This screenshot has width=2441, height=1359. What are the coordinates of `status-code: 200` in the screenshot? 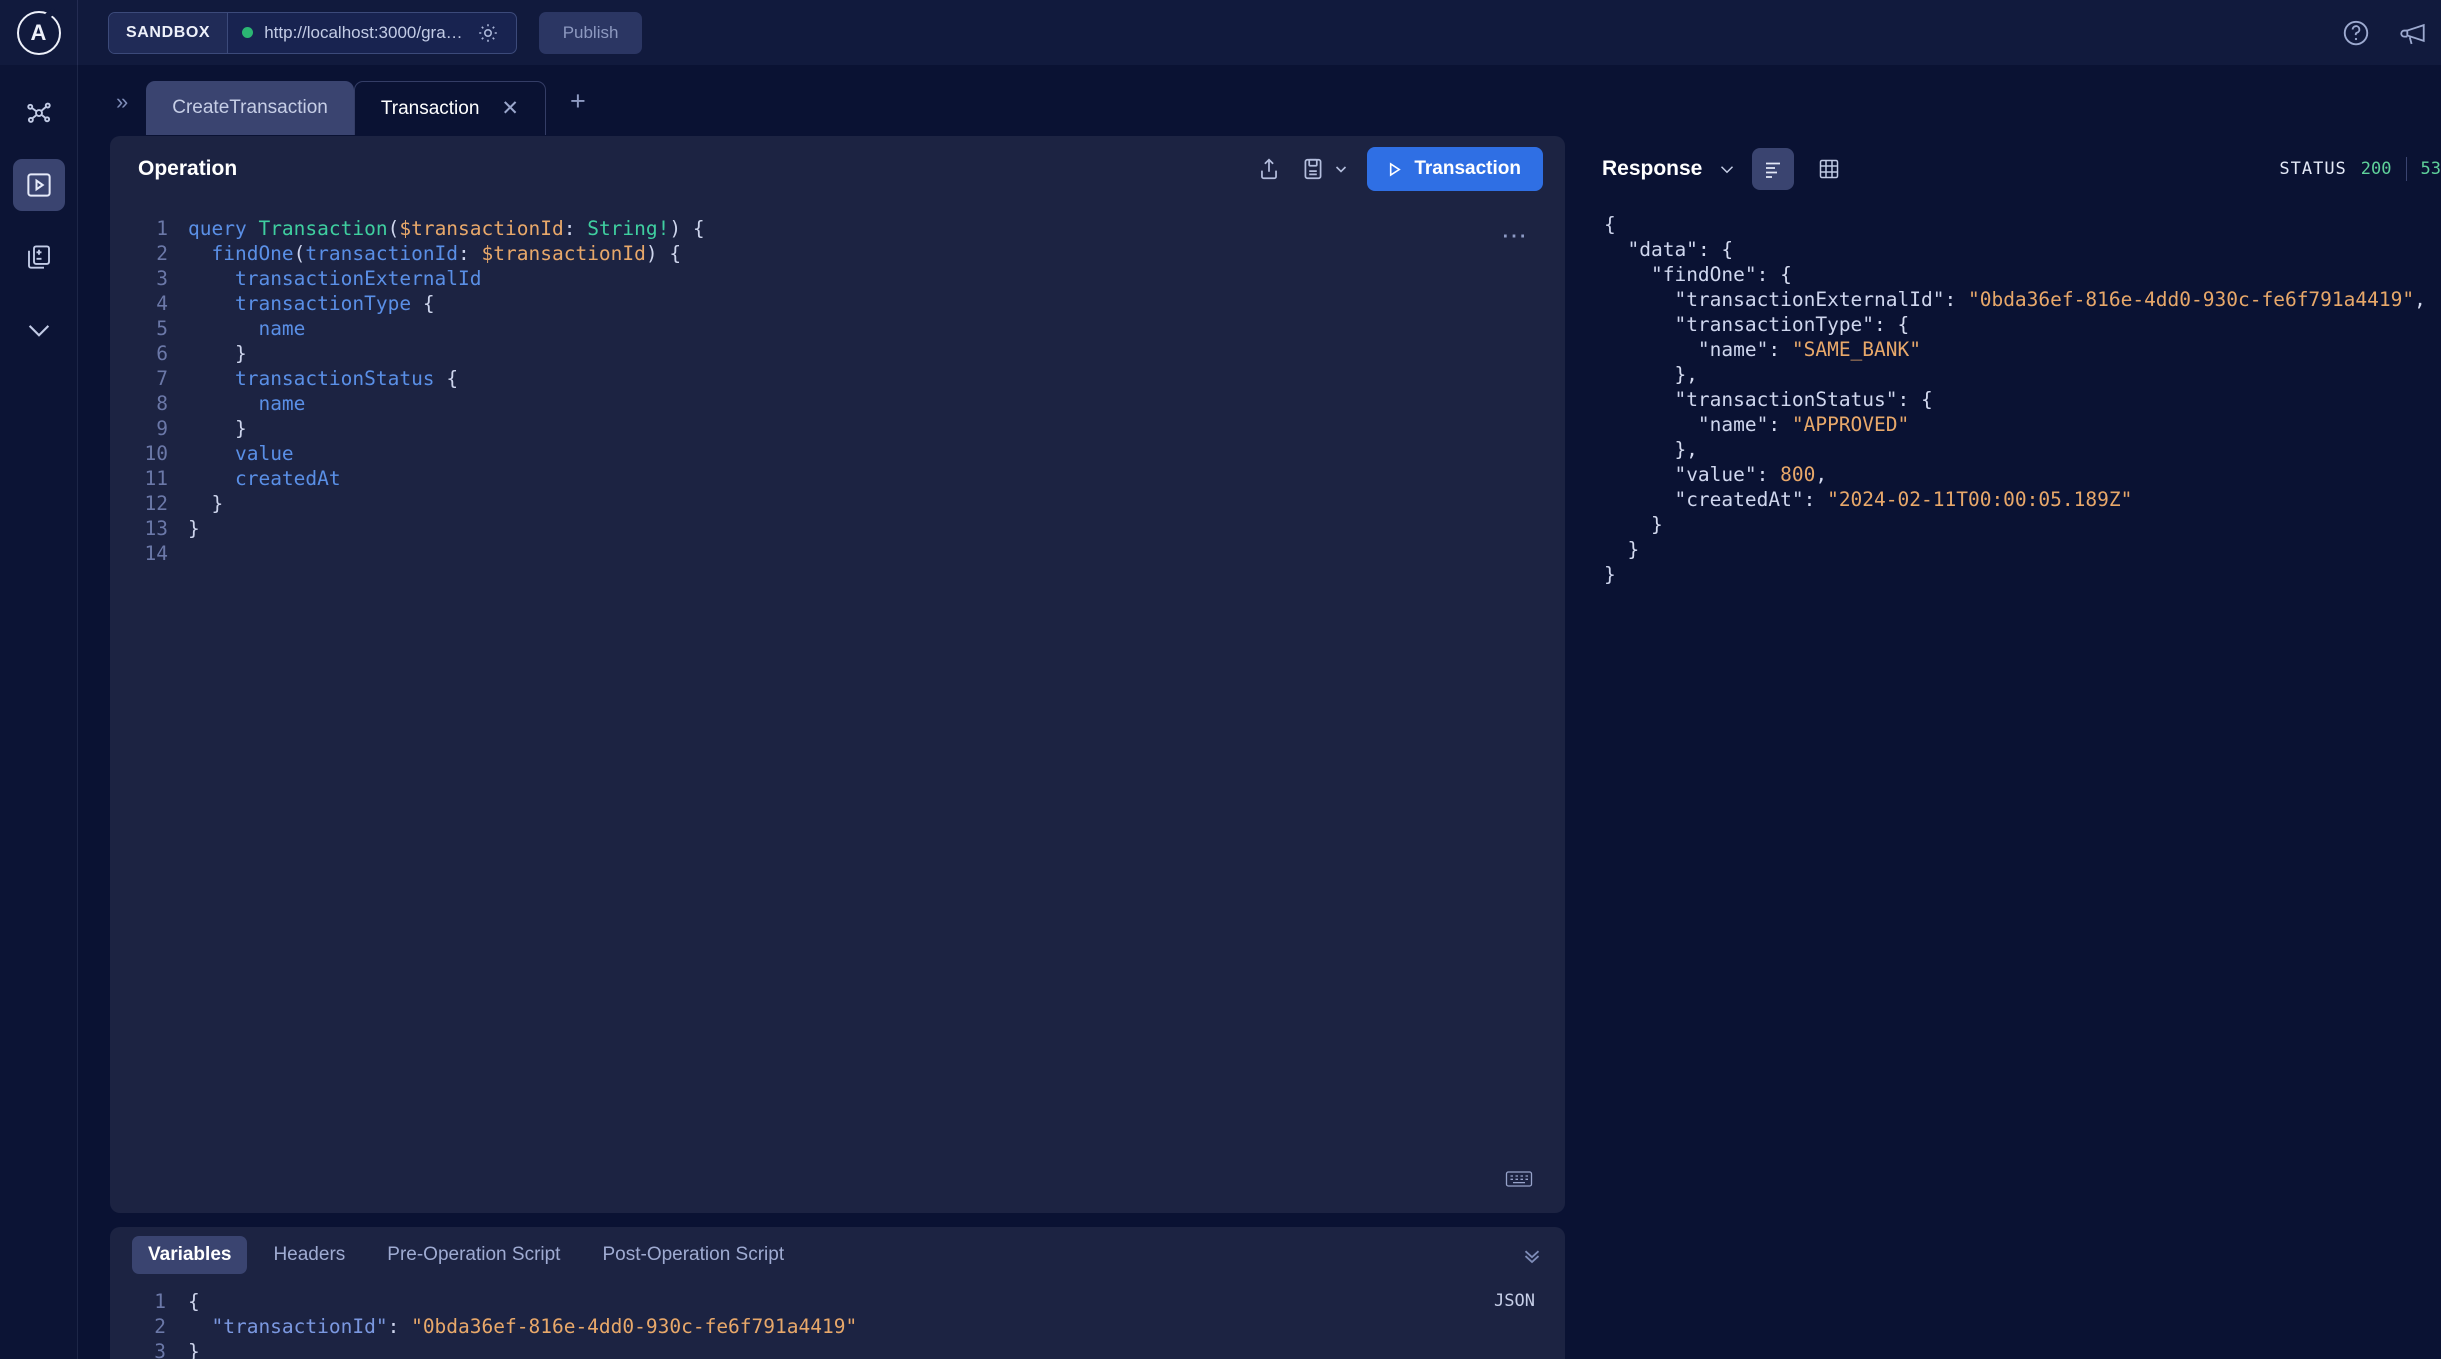 It's located at (2376, 169).